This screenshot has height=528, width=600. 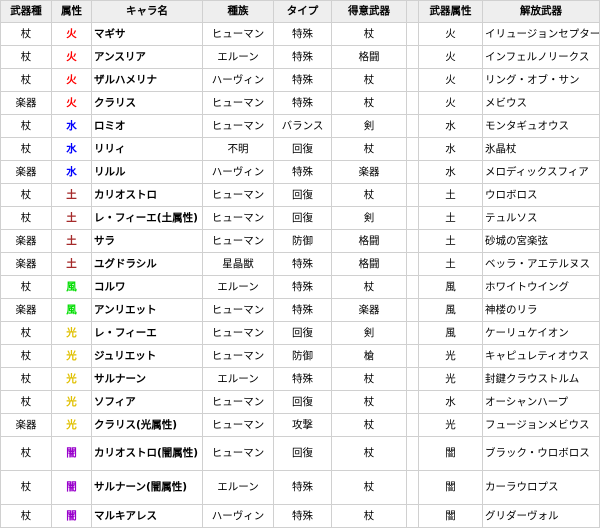 What do you see at coordinates (71, 241) in the screenshot?
I see `cell-element: 土` at bounding box center [71, 241].